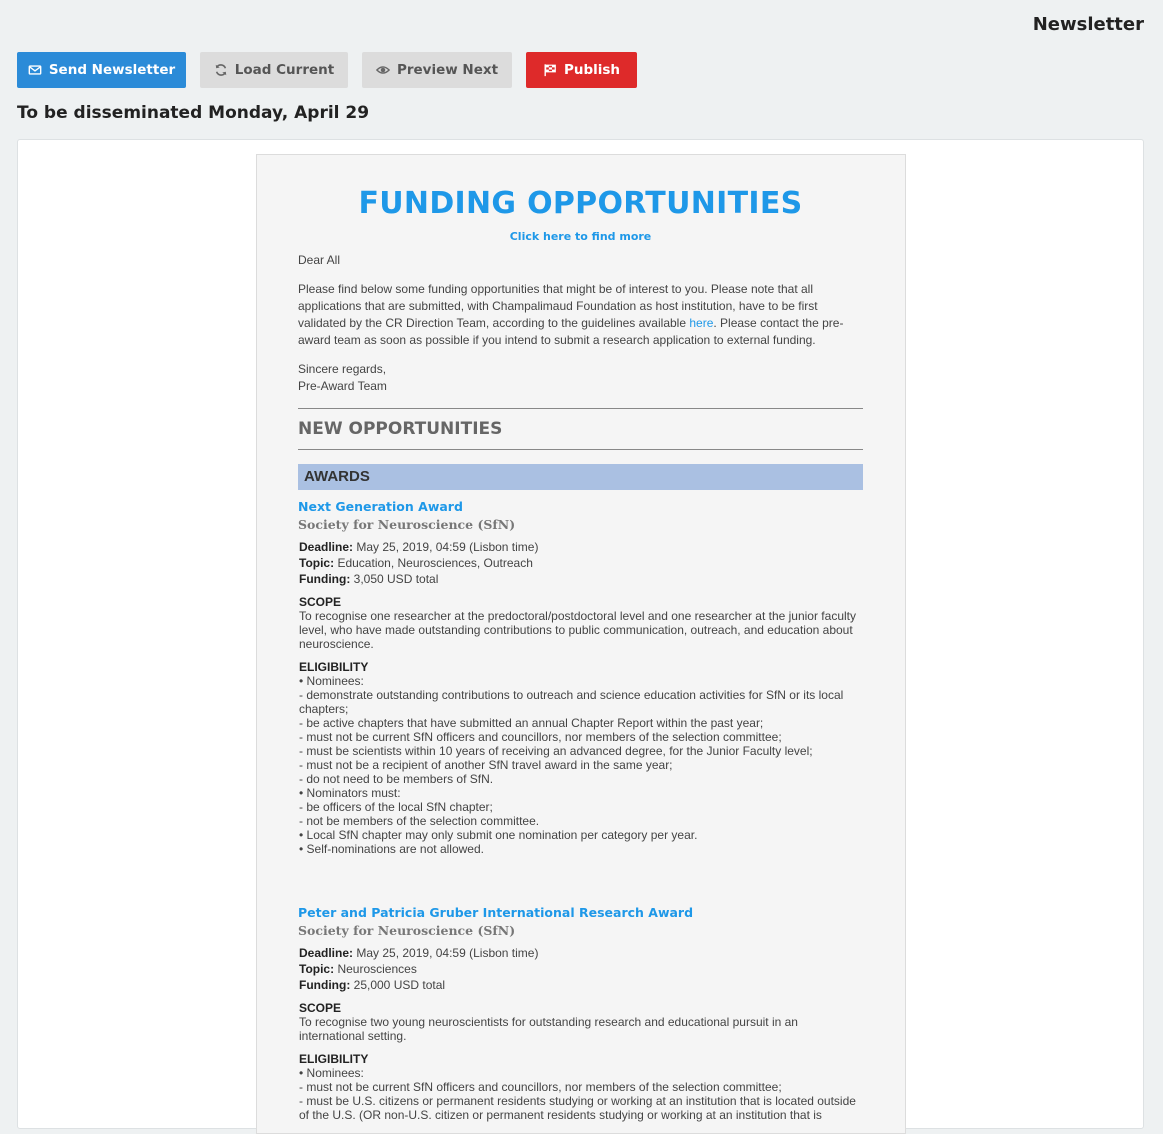 The width and height of the screenshot is (1163, 1134). Describe the element at coordinates (580, 203) in the screenshot. I see `newsletter-headline: FUNDING OPPORTUNITIES` at that location.